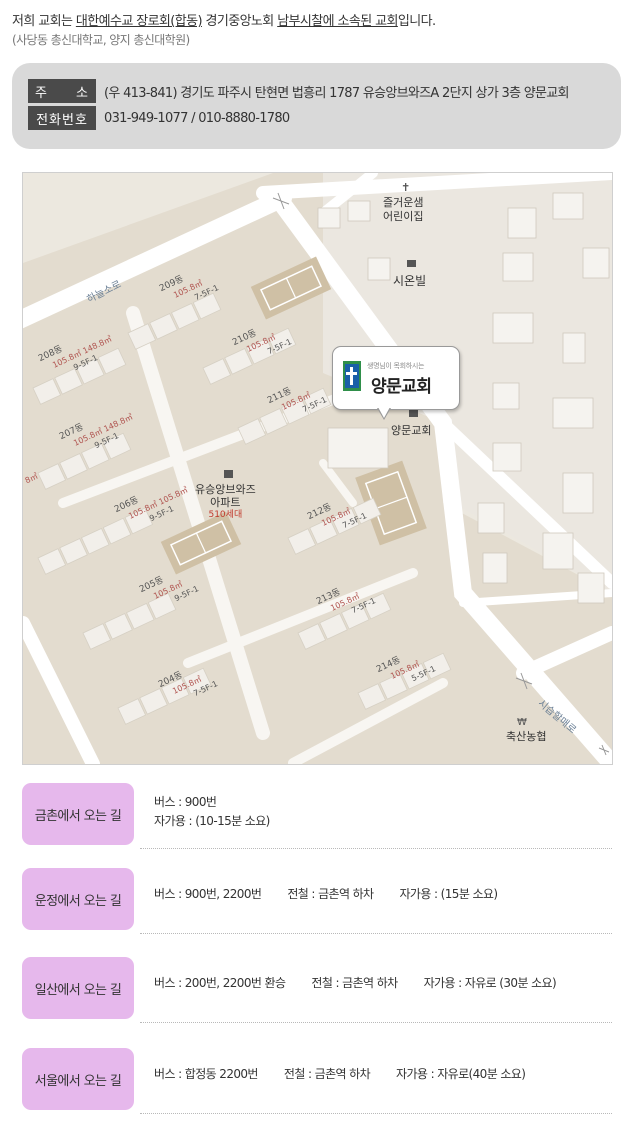 The width and height of the screenshot is (630, 1126). Describe the element at coordinates (526, 736) in the screenshot. I see `bank-label: 축산농협` at that location.